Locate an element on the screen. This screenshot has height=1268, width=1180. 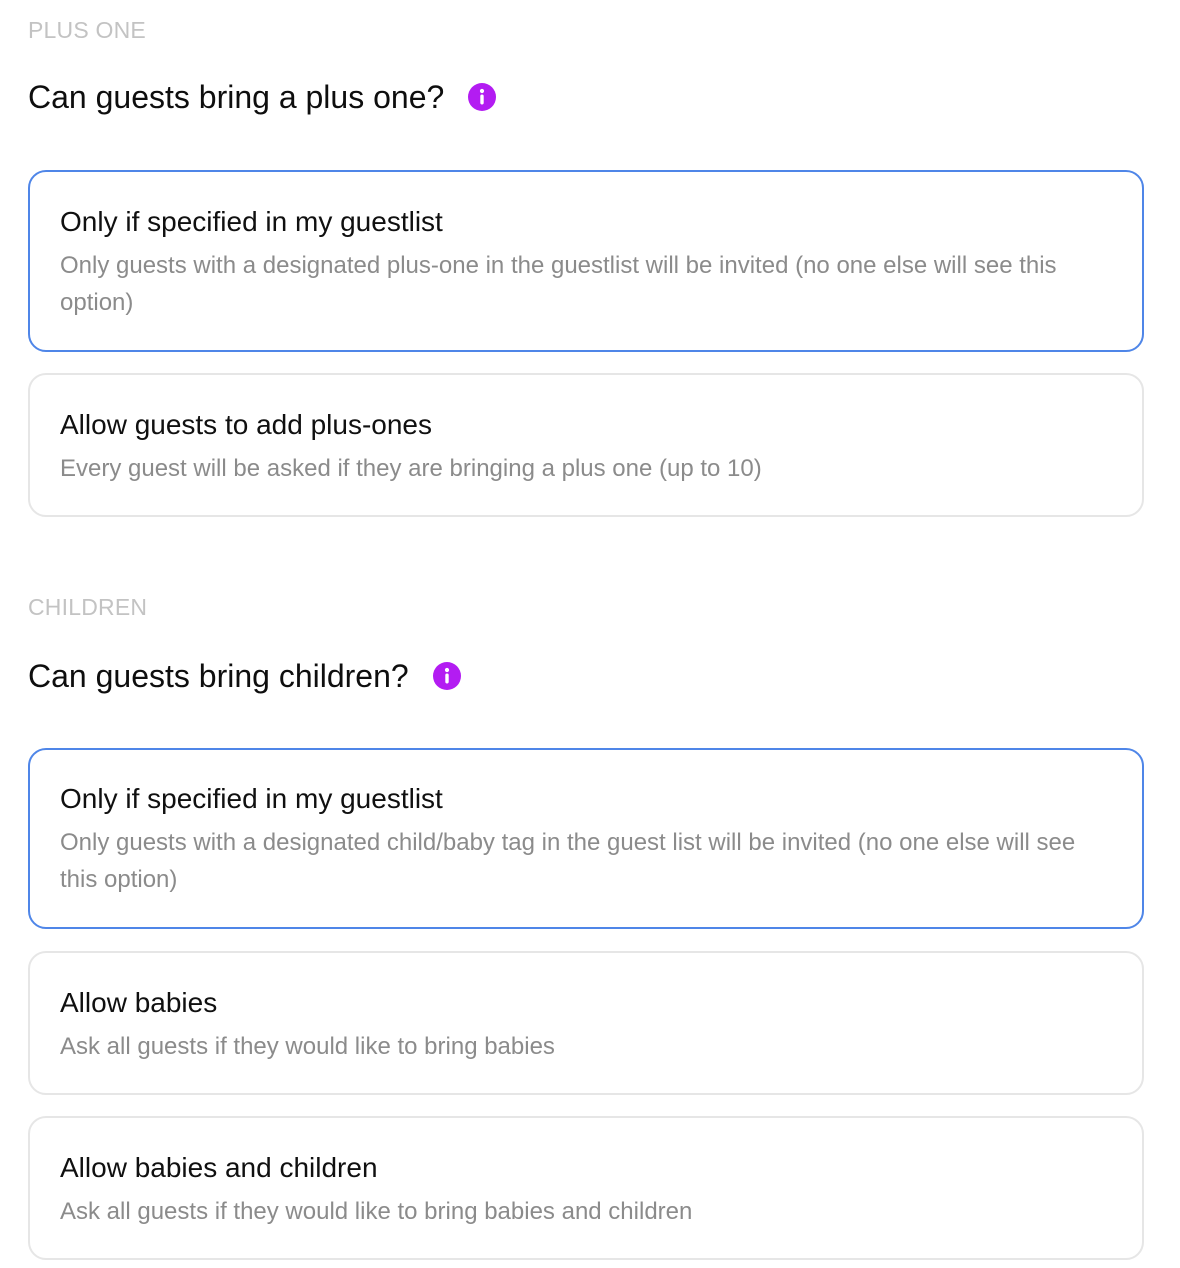
section-label-children: CHILDREN is located at coordinates (88, 607).